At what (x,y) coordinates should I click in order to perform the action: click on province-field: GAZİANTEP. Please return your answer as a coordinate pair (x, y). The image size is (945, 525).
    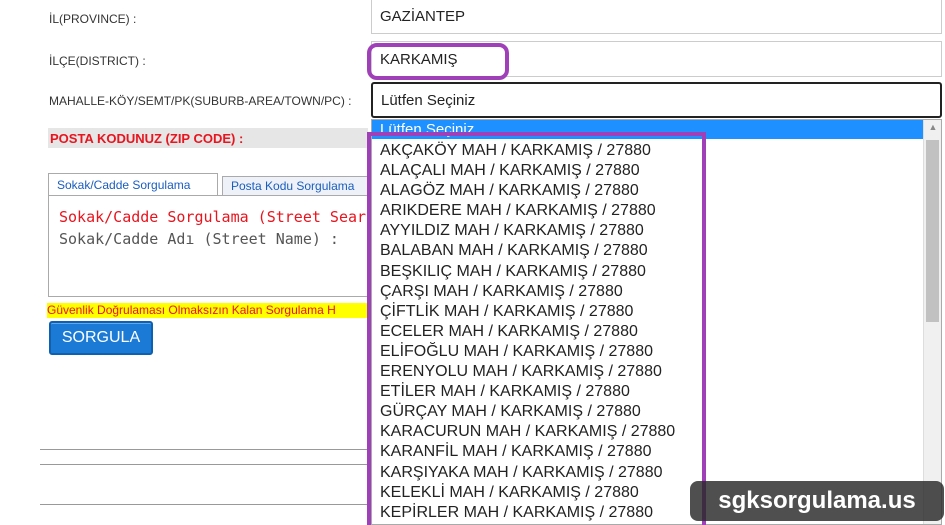
    Looking at the image, I should click on (656, 17).